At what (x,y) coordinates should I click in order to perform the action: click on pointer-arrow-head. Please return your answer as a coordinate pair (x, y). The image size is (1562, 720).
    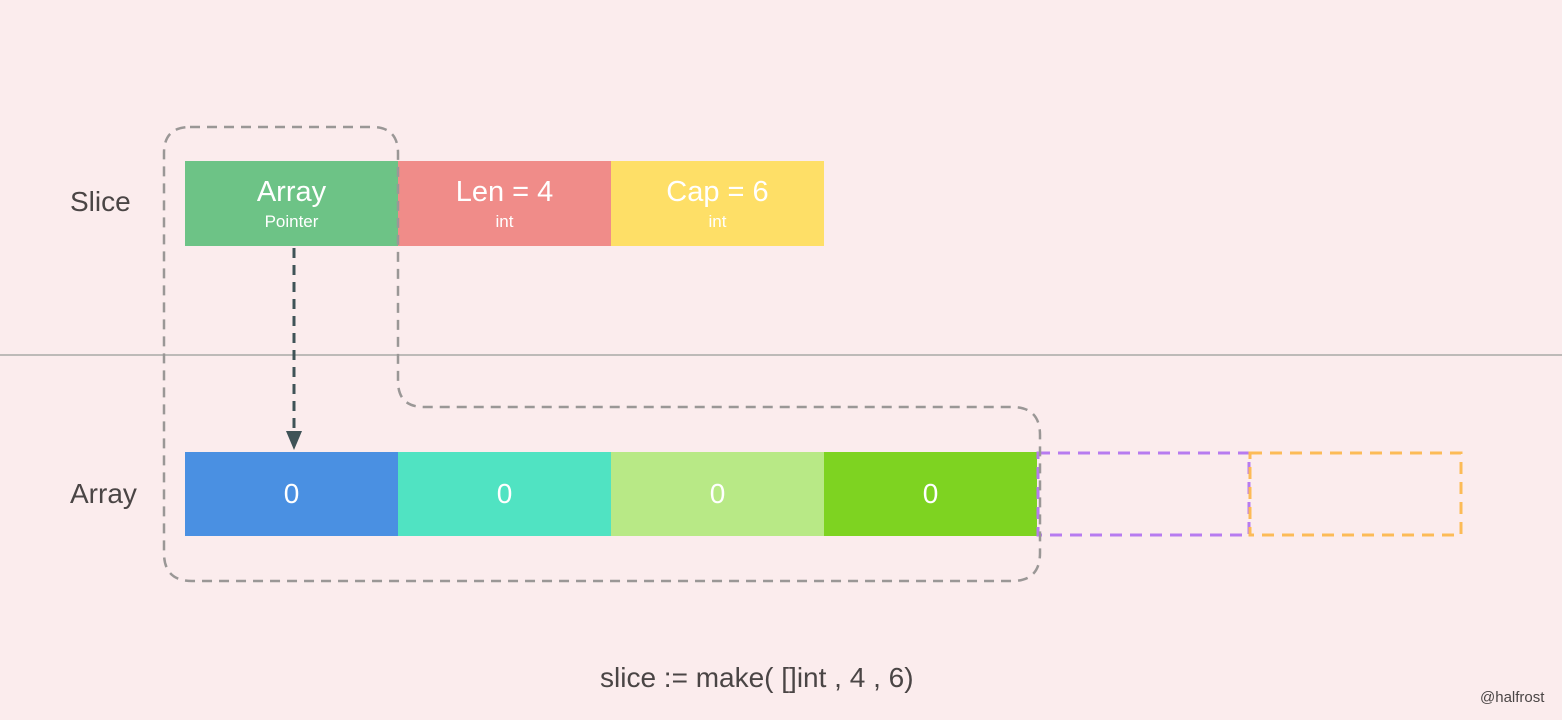
    Looking at the image, I should click on (294, 440).